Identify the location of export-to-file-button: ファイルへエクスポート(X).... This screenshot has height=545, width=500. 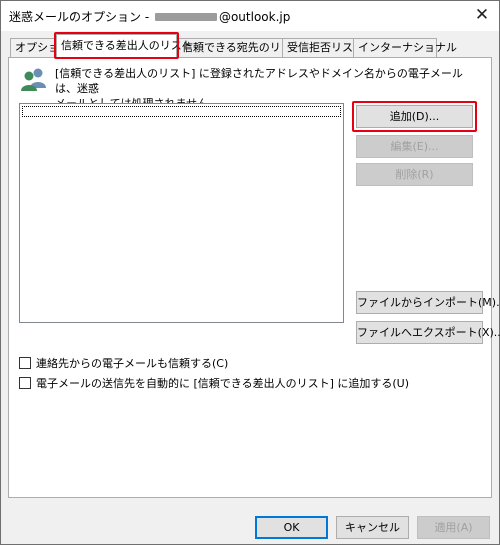
(428, 332).